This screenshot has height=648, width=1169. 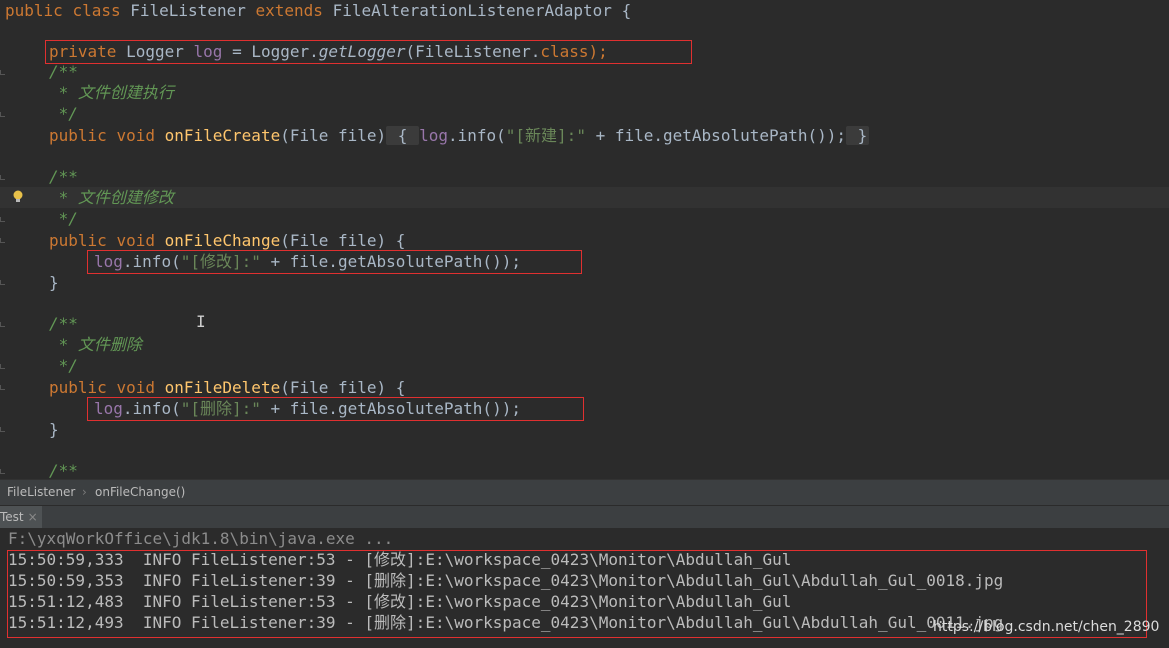 I want to click on doc-comment-create: * 文件创建执行, so click(x=111, y=92).